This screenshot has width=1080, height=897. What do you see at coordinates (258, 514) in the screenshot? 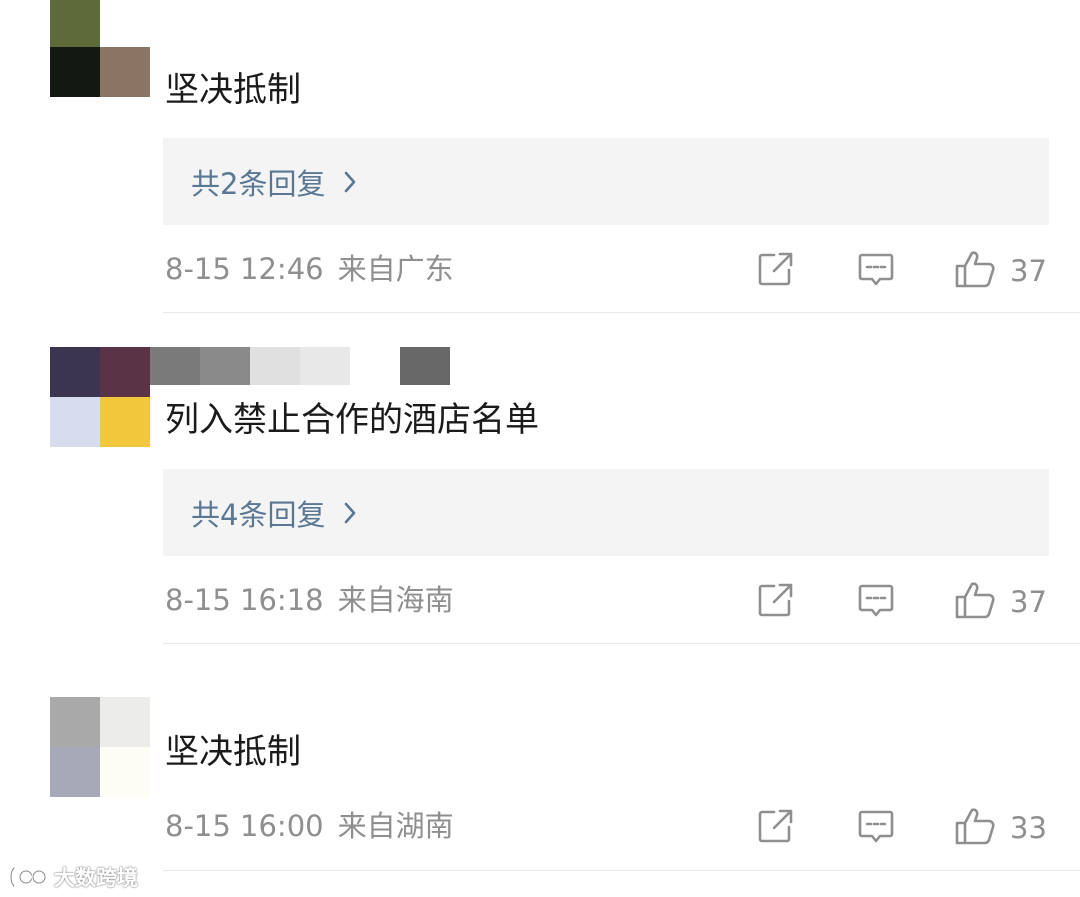
I see `reply-count-label: 共4条回复` at bounding box center [258, 514].